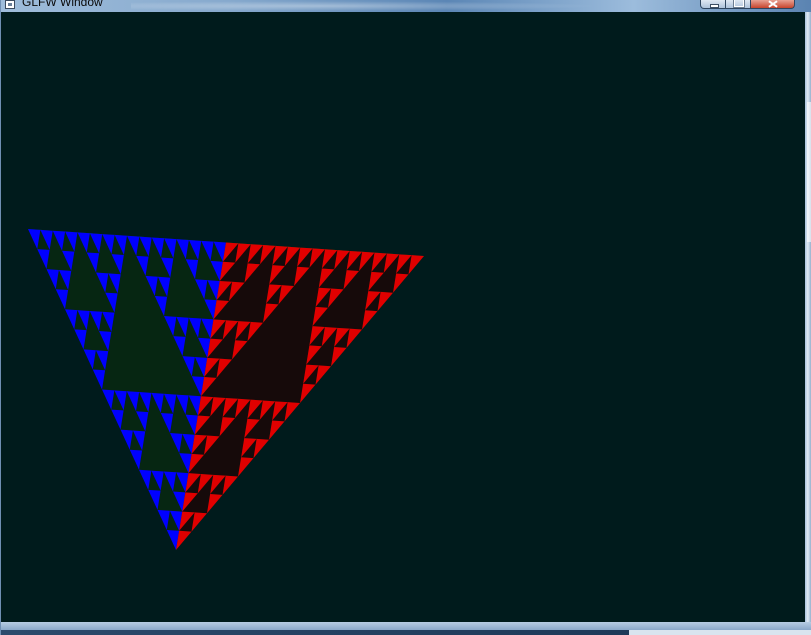 This screenshot has width=811, height=635. I want to click on app-window-icon, so click(10, 4).